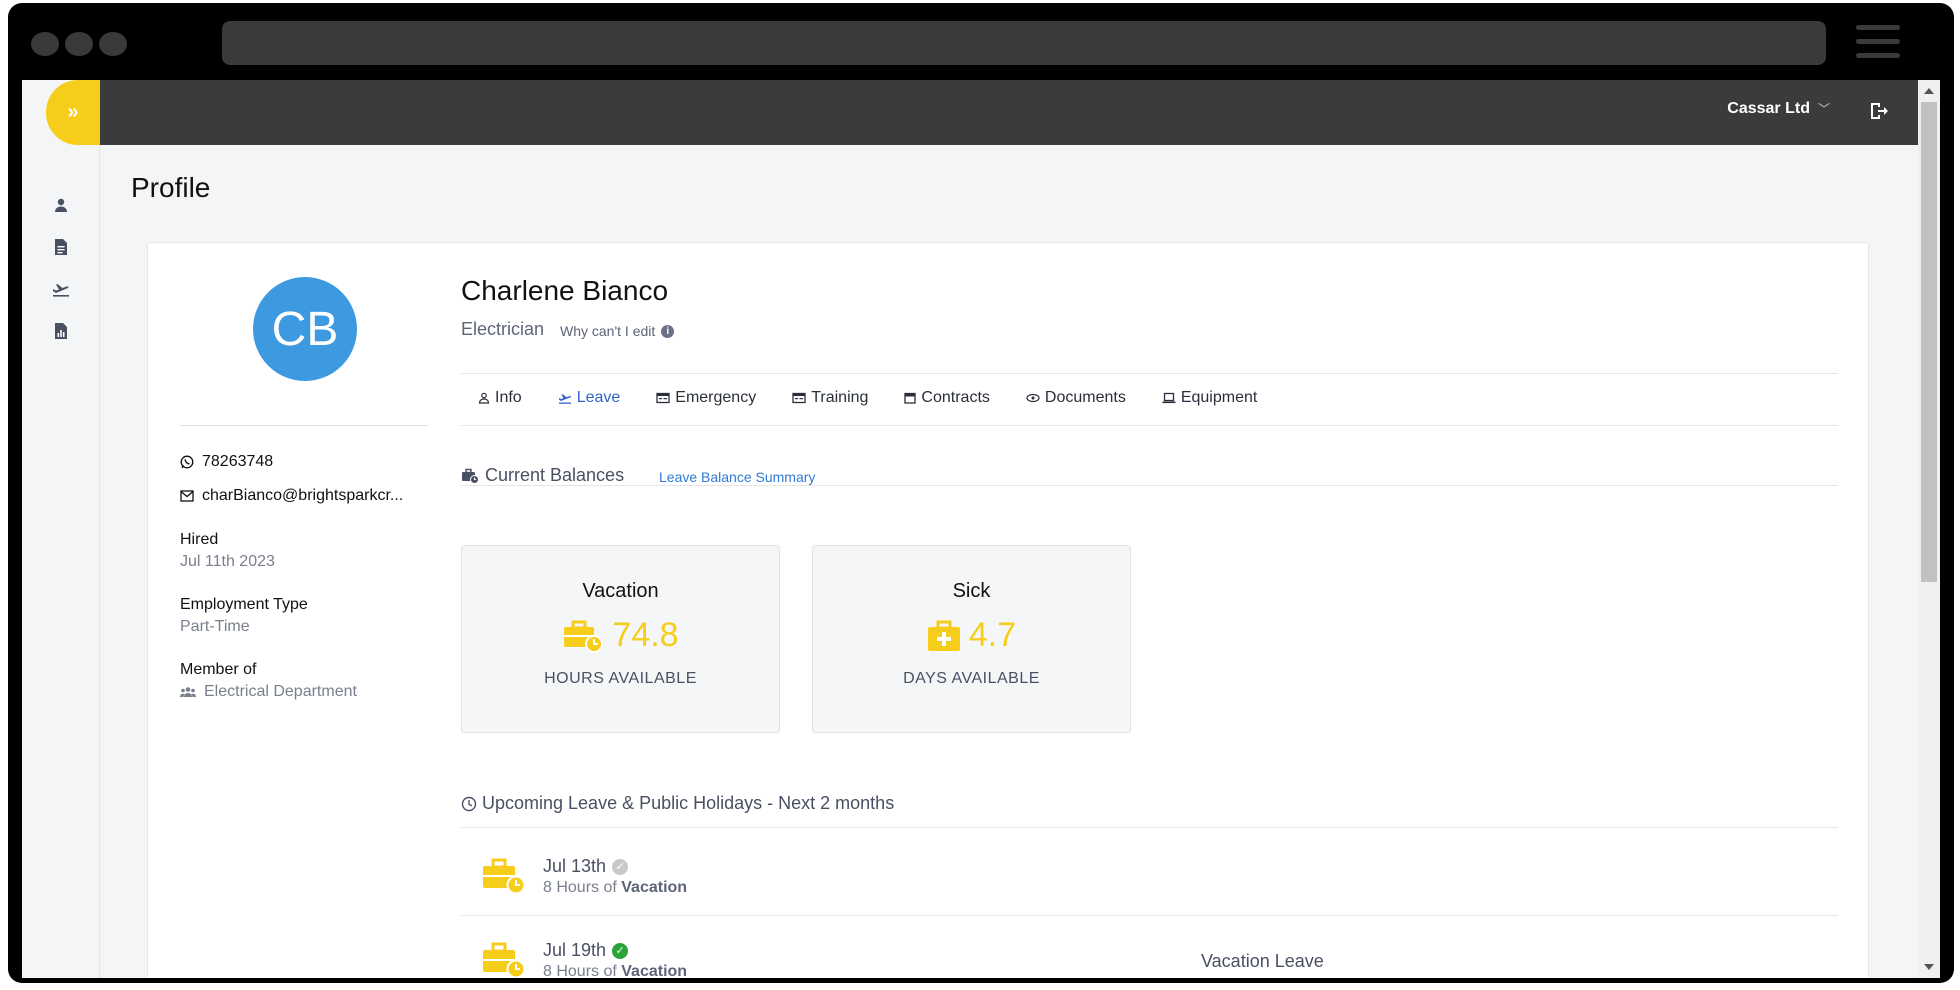  What do you see at coordinates (971, 678) in the screenshot?
I see `tile-unit: DAYS AVAILABLE` at bounding box center [971, 678].